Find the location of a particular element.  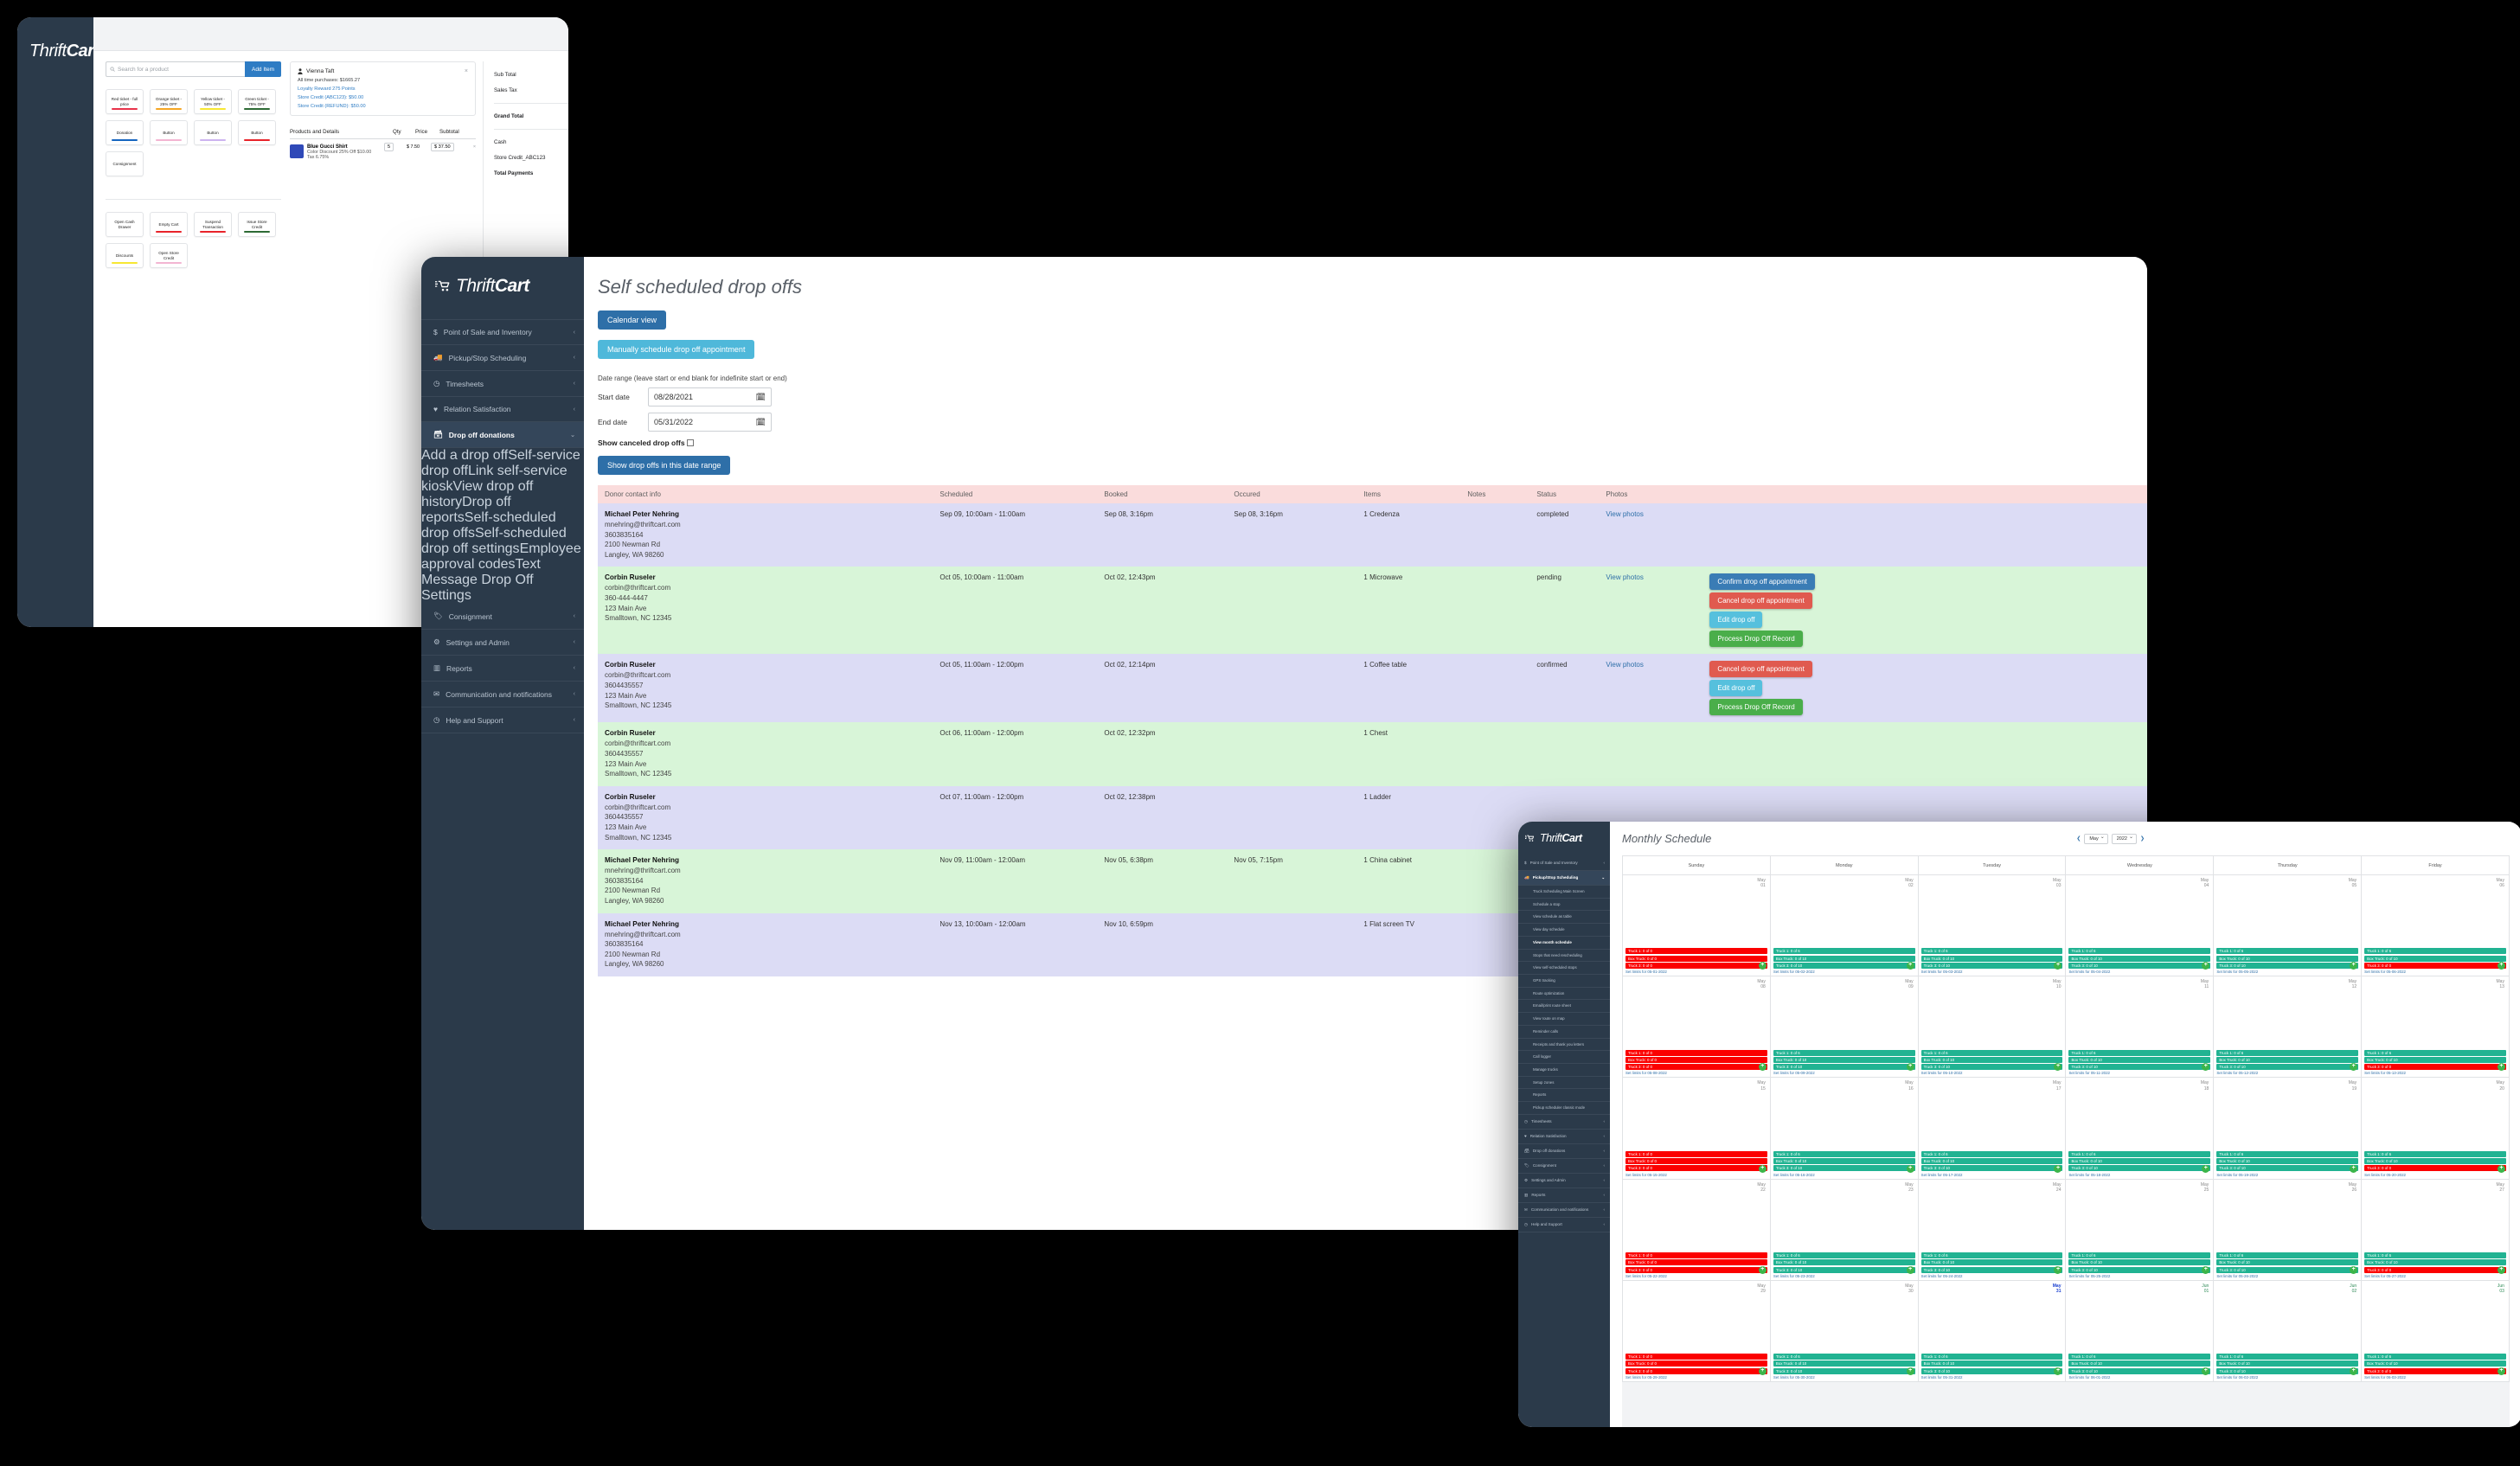

search-input: Search for a product is located at coordinates (175, 69).